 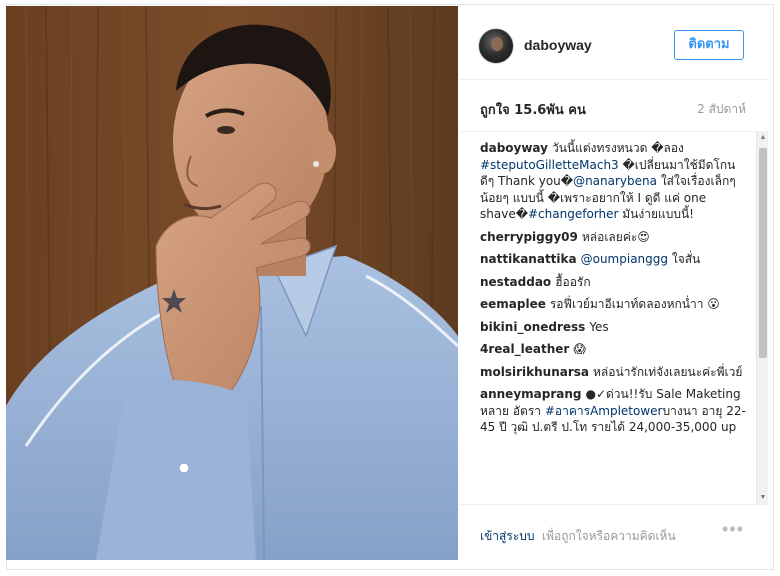 I want to click on likes-count: ถูกใจ 15.6พัน คน, so click(x=533, y=109).